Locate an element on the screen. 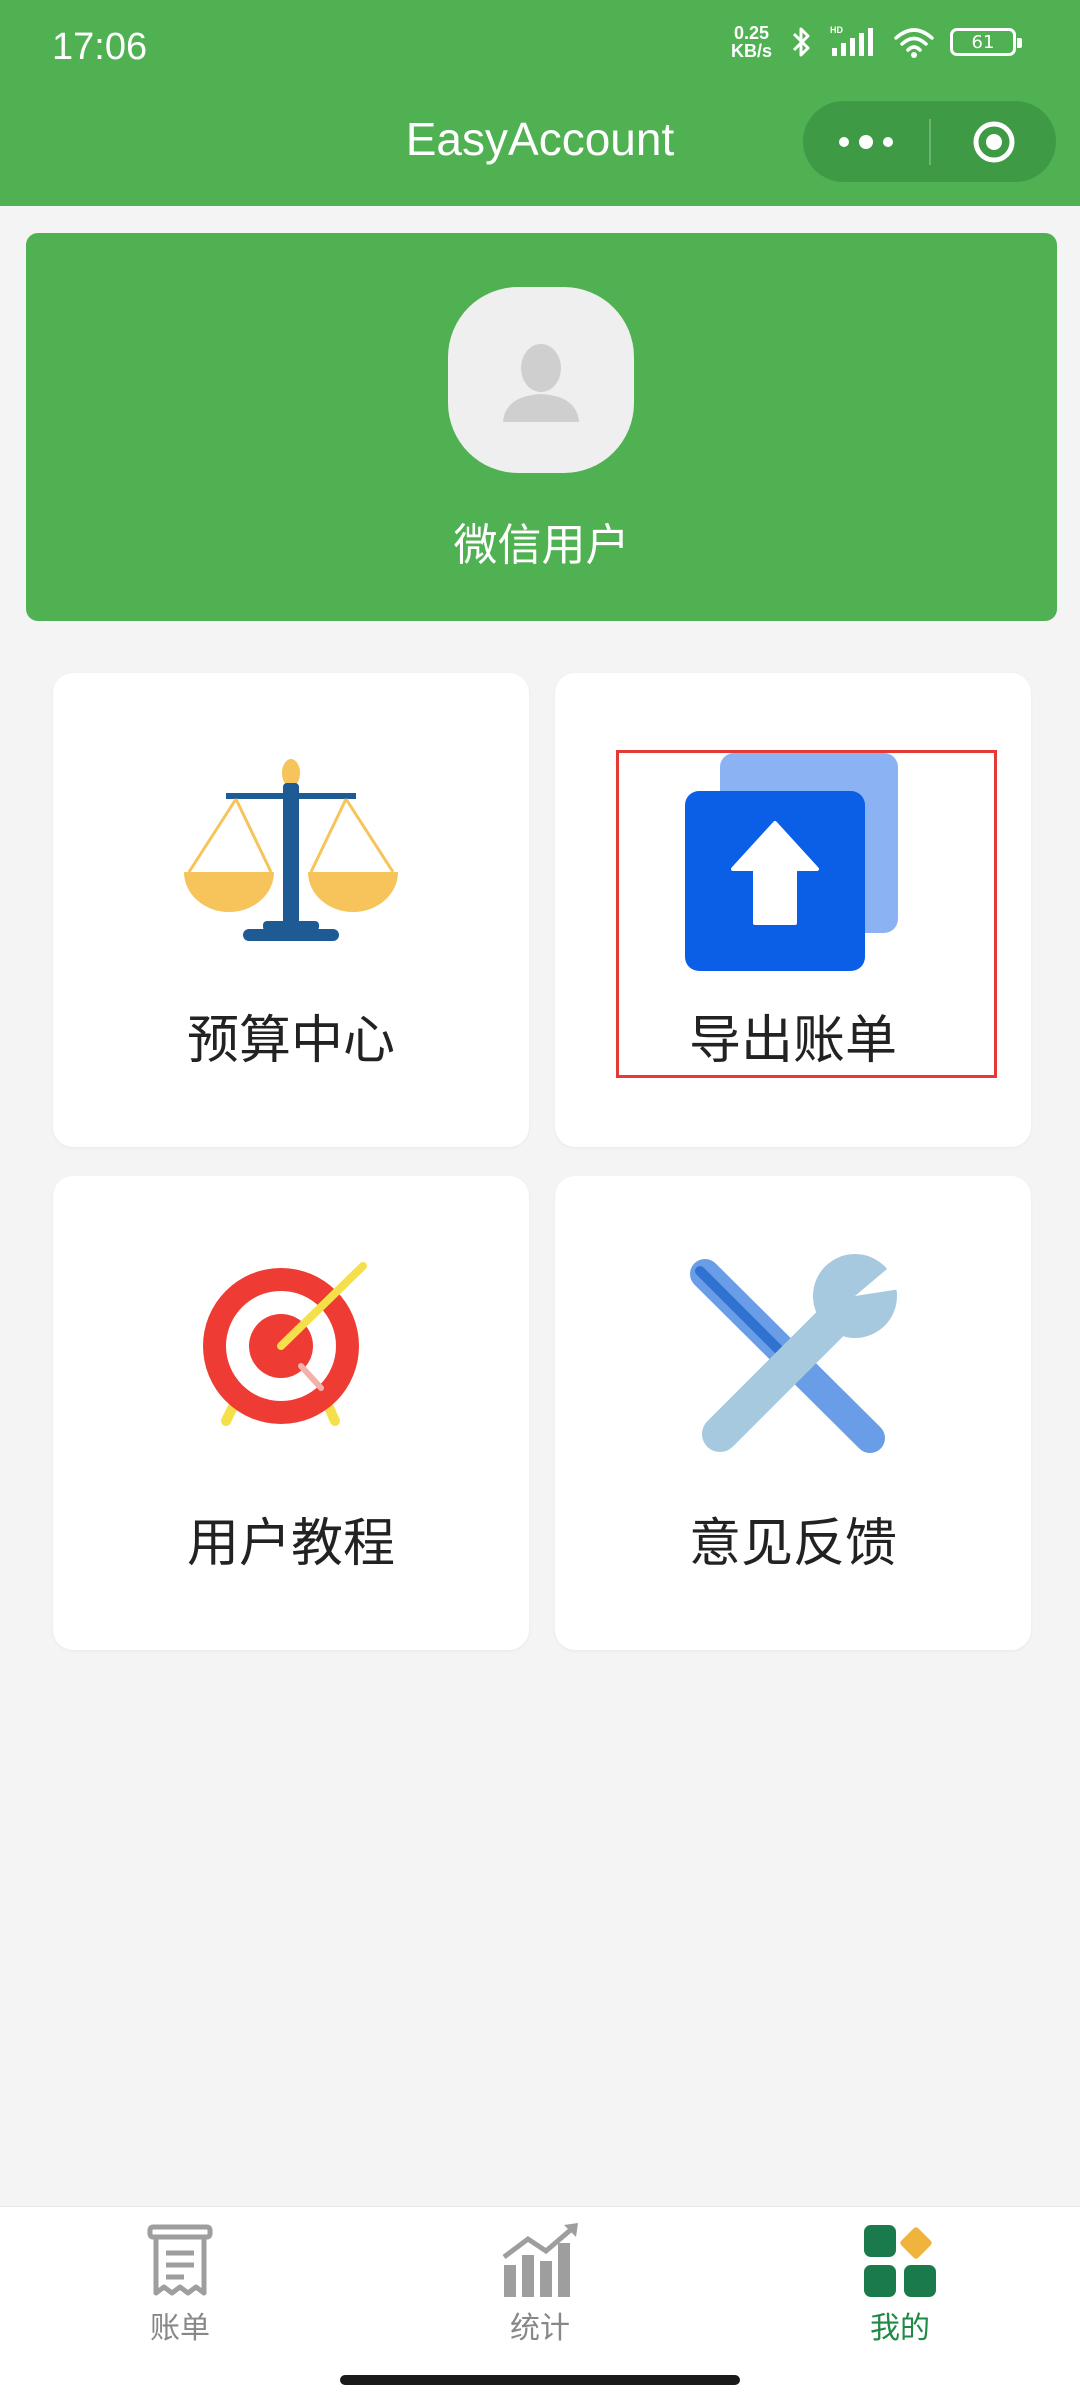 This screenshot has width=1080, height=2400. wifi-icon is located at coordinates (914, 43).